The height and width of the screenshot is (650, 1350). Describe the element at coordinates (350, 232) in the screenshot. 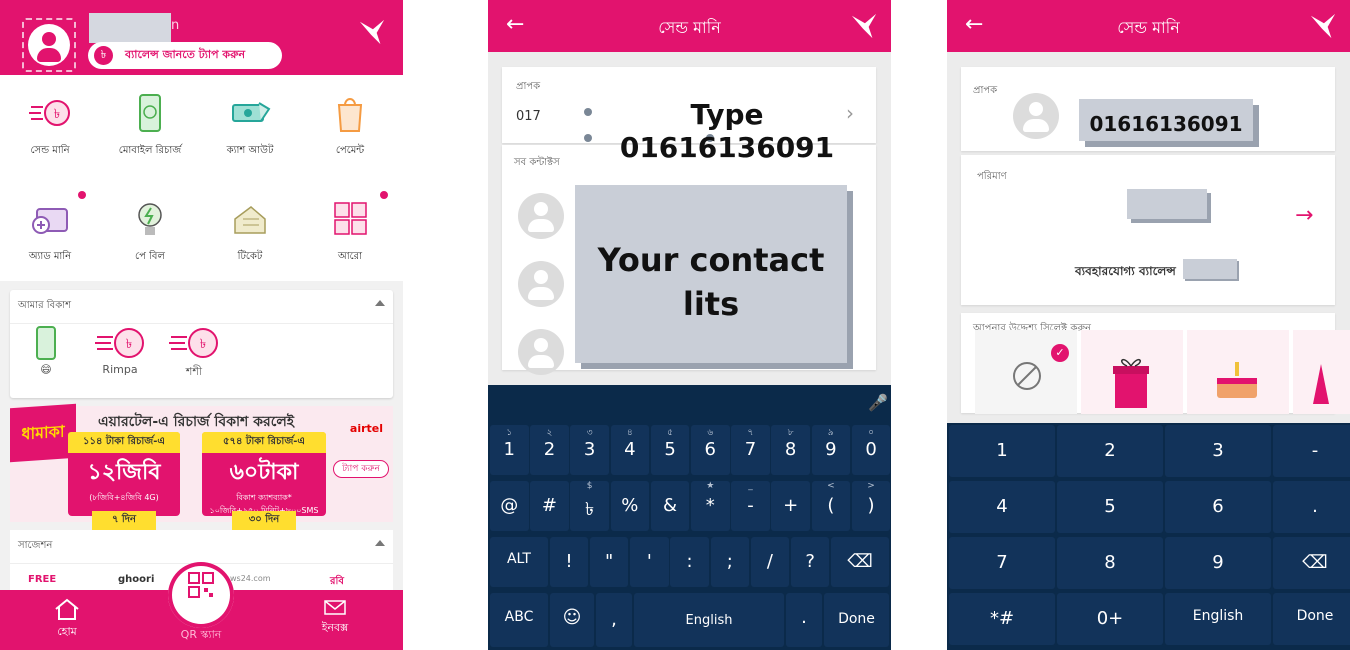

I see `menu-more: আরো` at that location.